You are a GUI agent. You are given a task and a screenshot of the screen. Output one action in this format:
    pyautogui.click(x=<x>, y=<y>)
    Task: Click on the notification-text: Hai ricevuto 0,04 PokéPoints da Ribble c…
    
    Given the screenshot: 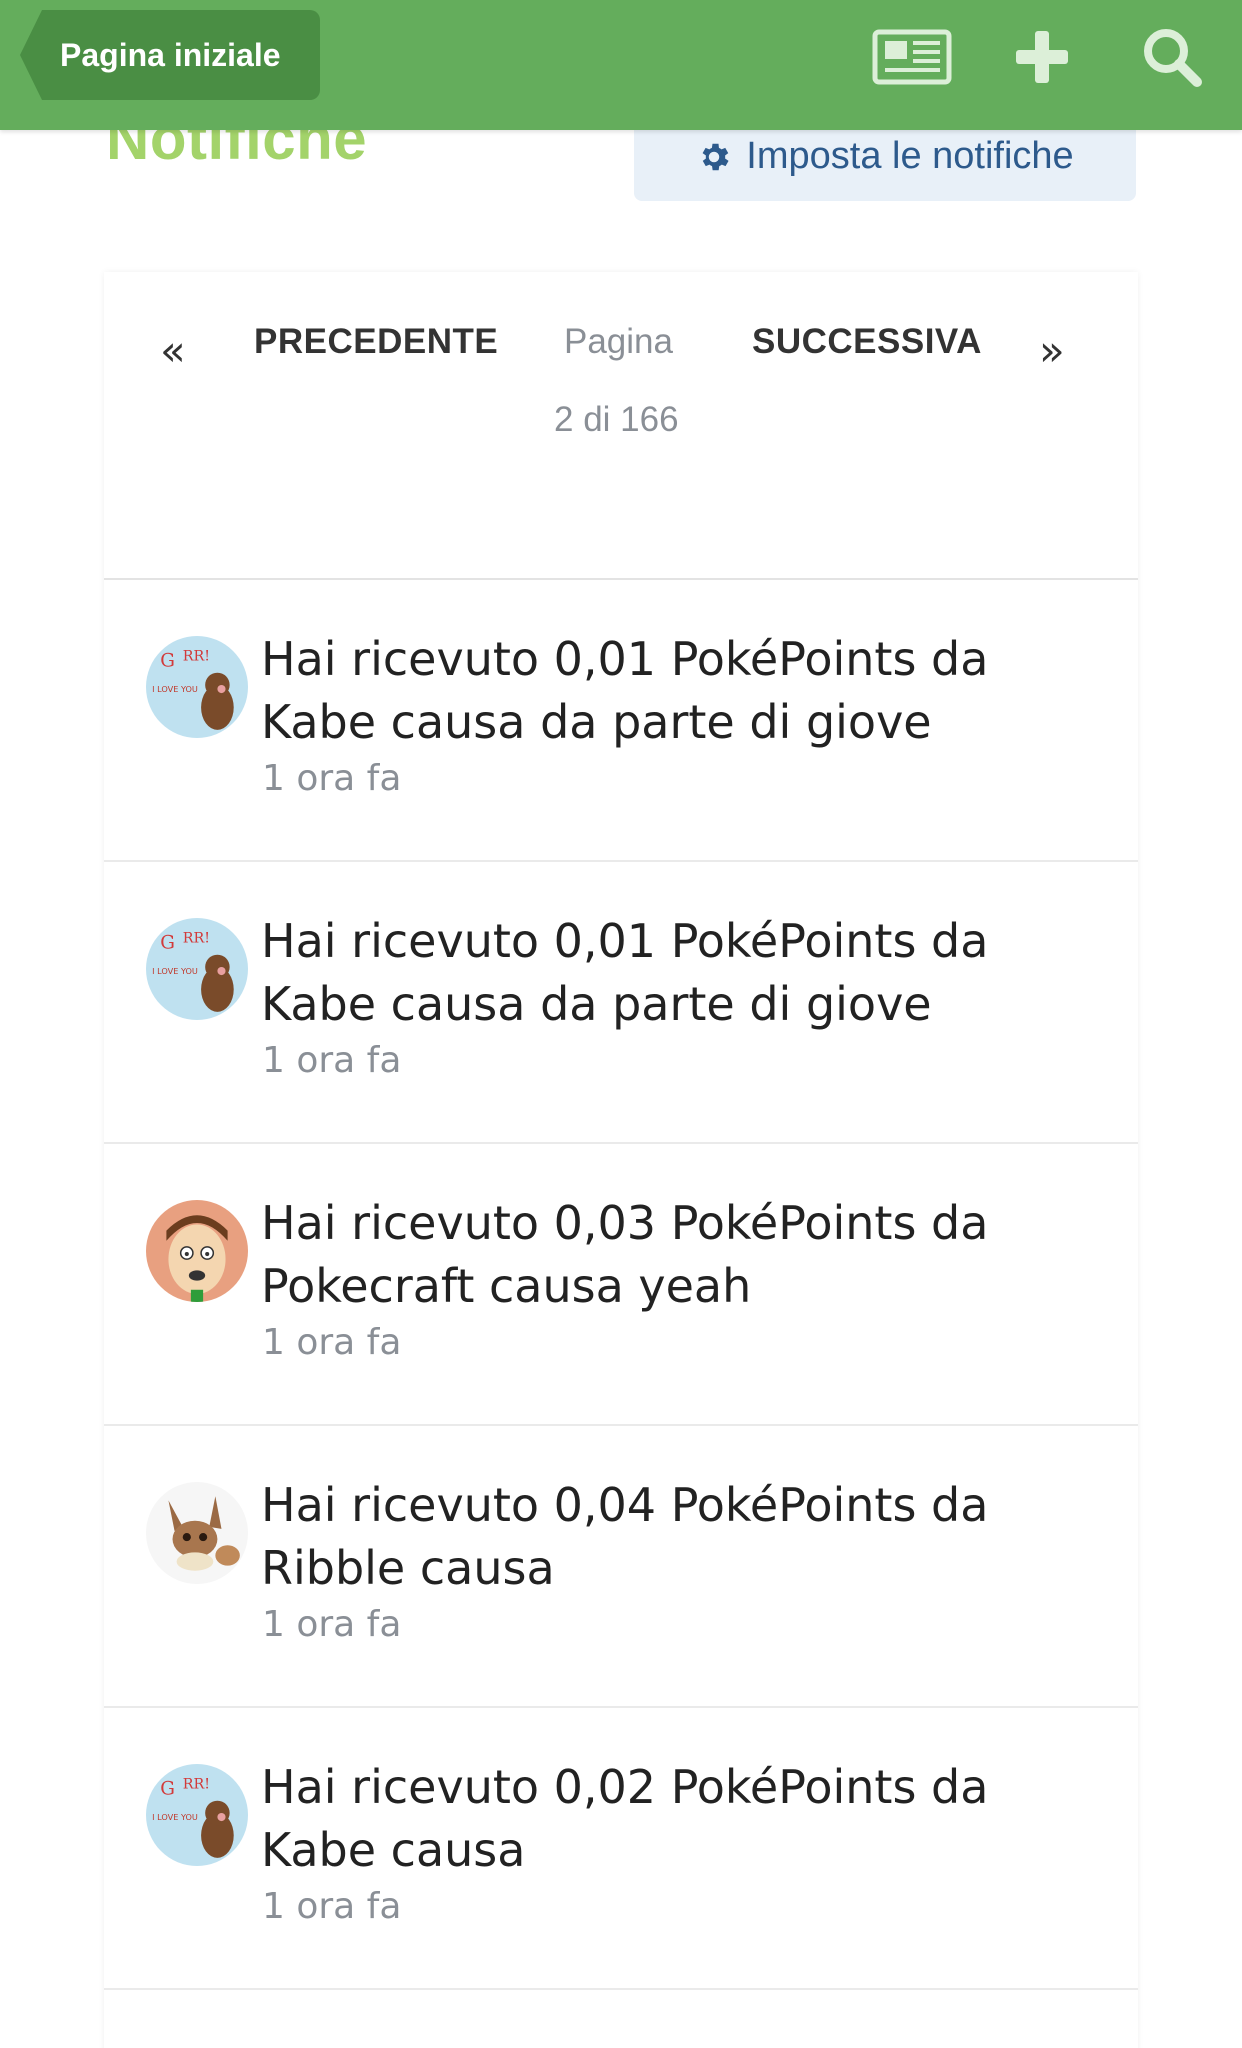 What is the action you would take?
    pyautogui.click(x=625, y=1536)
    